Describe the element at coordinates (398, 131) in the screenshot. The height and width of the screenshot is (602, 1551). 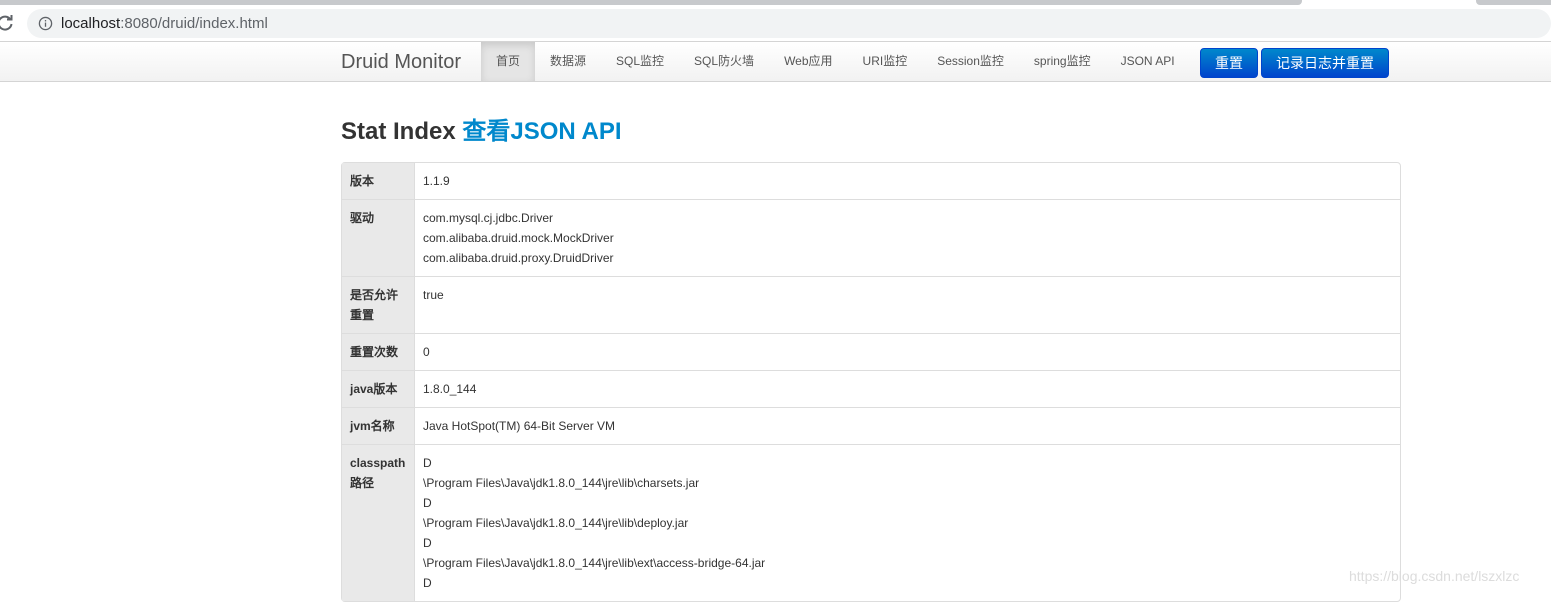
I see `page-title-text: Stat Index` at that location.